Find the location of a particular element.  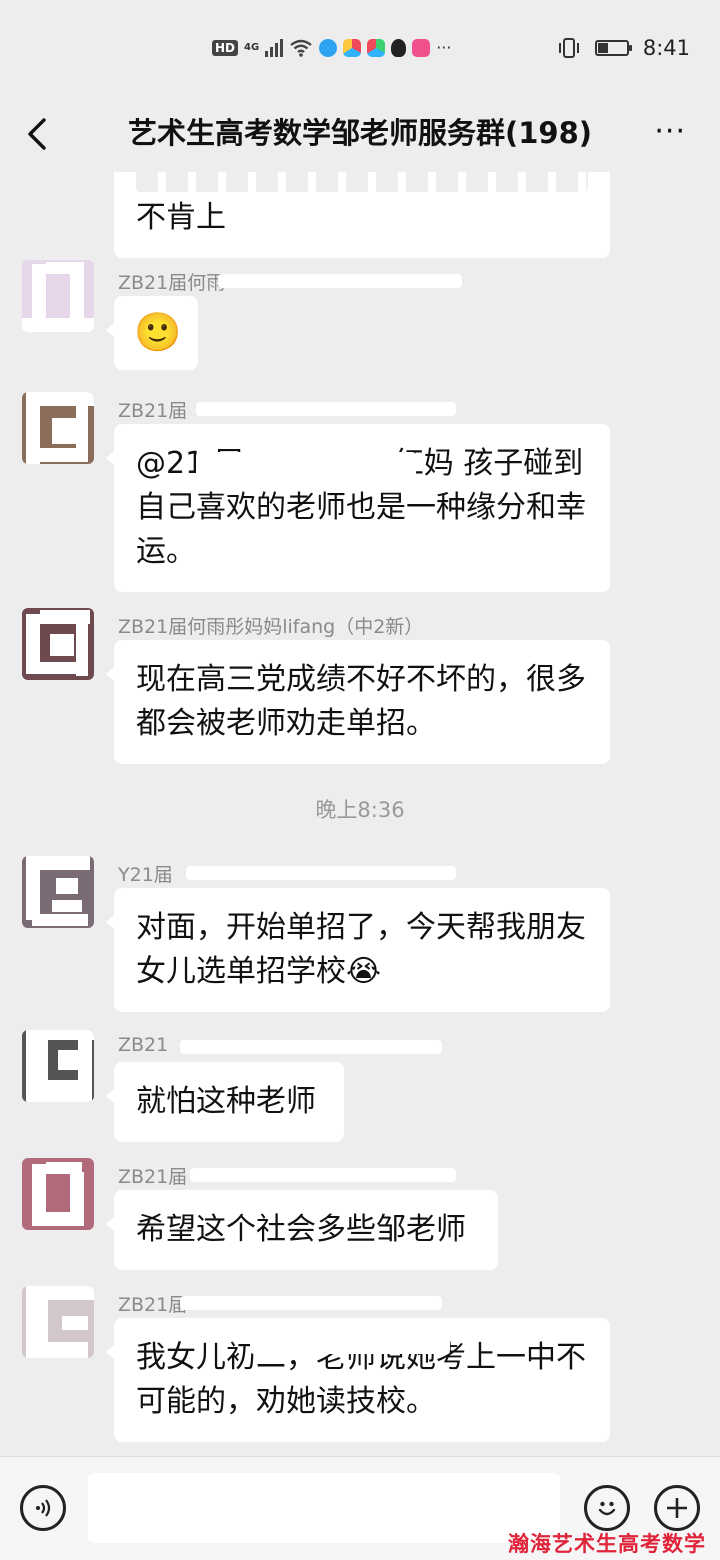

message-input is located at coordinates (324, 1508).